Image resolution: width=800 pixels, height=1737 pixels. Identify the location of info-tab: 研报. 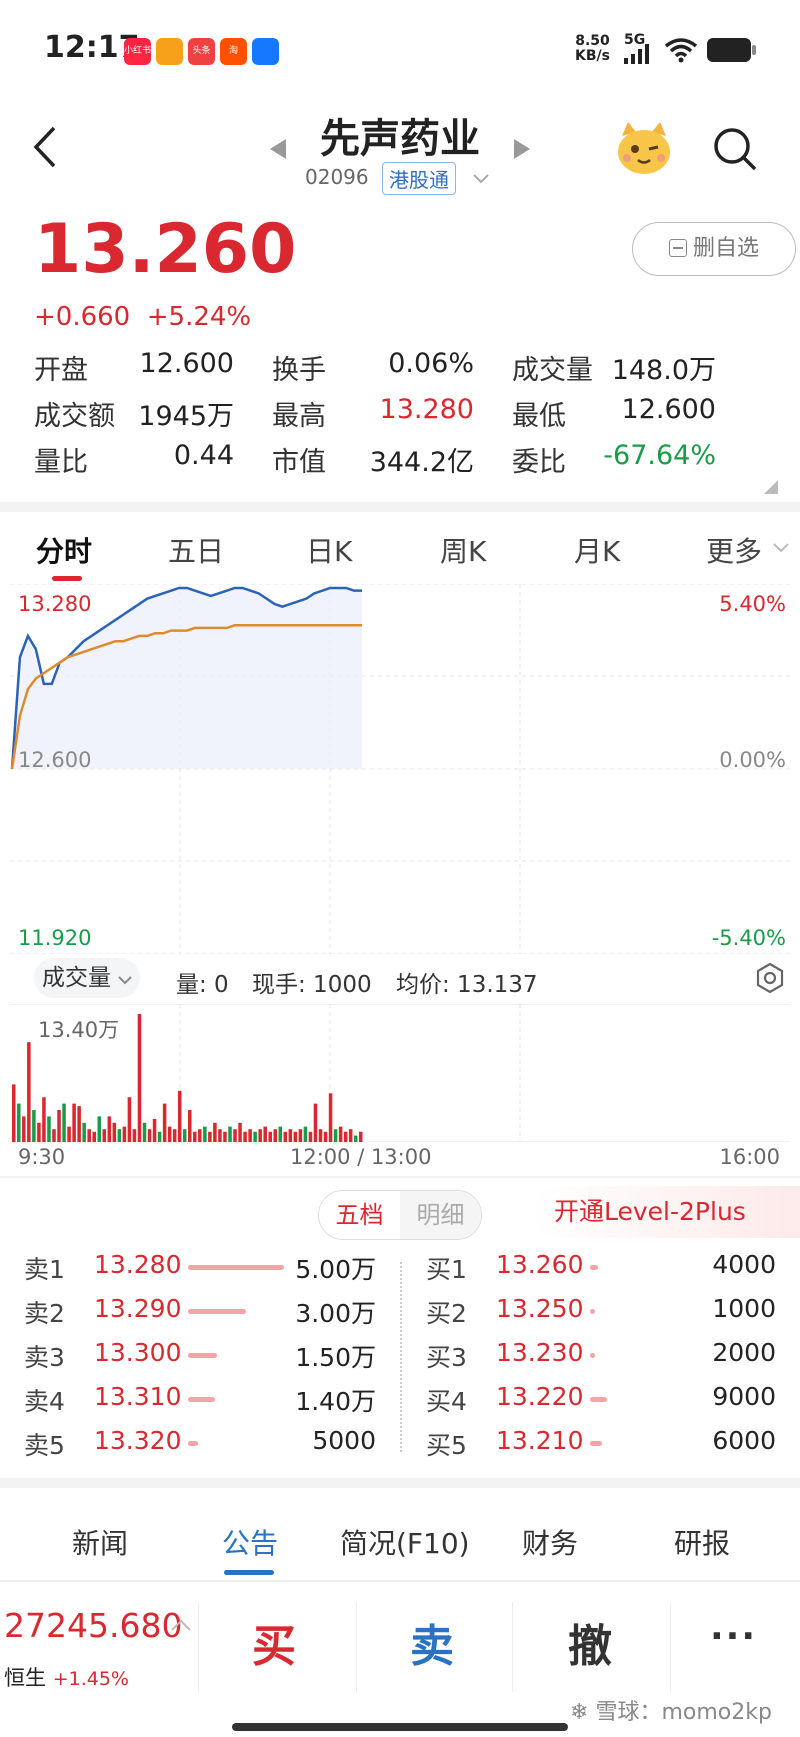
(702, 1542).